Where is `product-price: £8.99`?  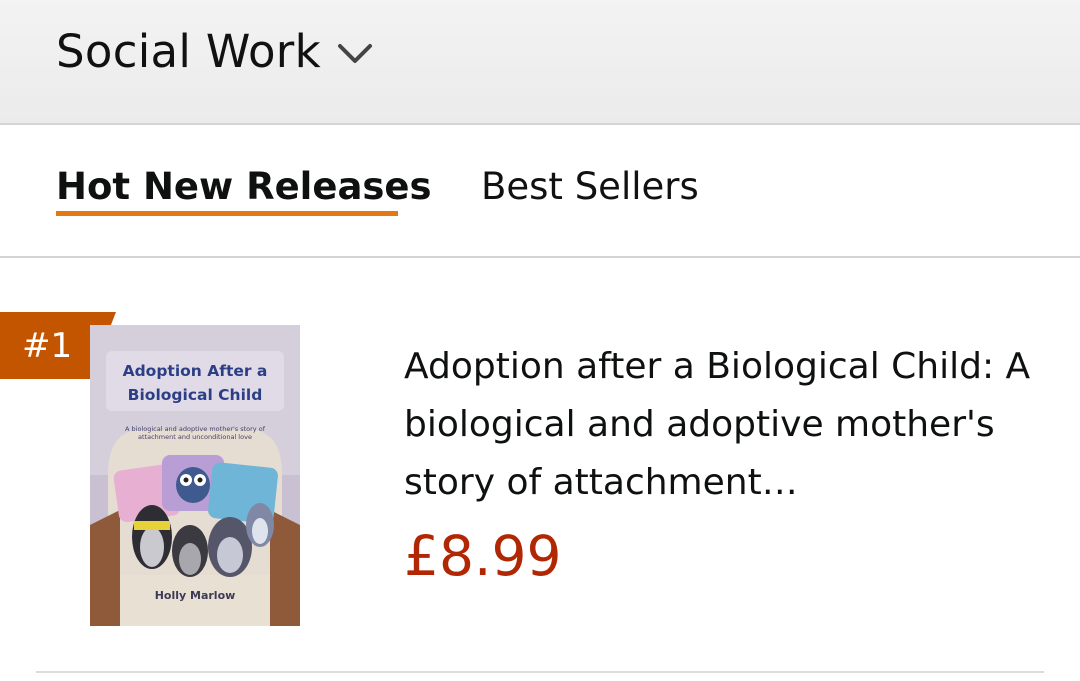
product-price: £8.99 is located at coordinates (483, 556).